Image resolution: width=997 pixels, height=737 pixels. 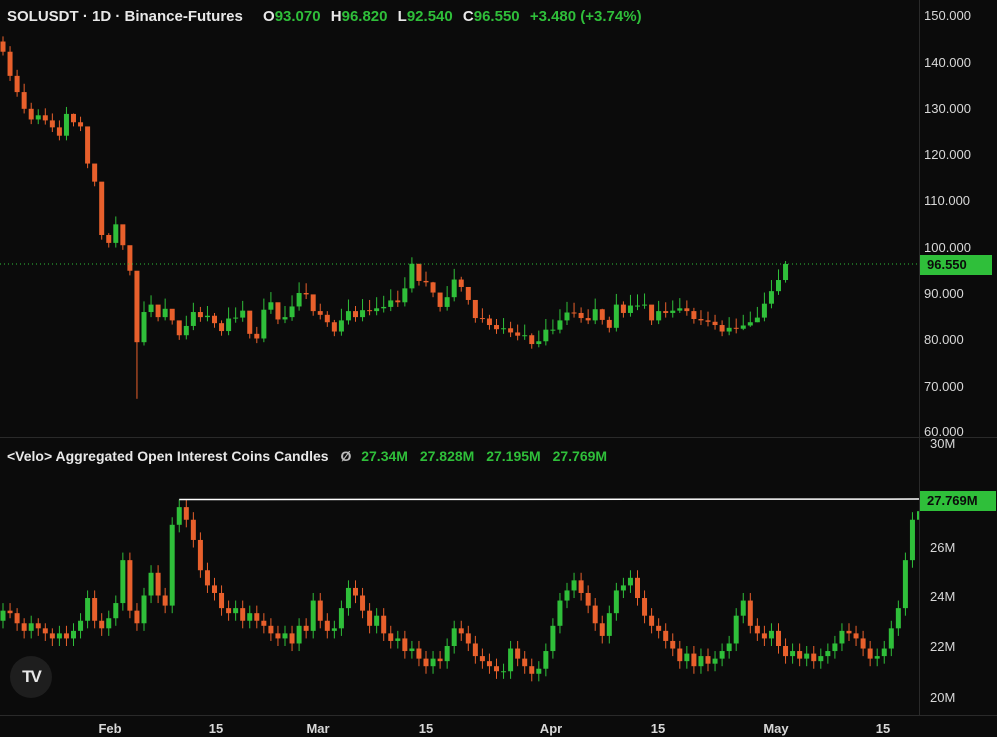 What do you see at coordinates (944, 339) in the screenshot?
I see `price-axis-label: 80.000` at bounding box center [944, 339].